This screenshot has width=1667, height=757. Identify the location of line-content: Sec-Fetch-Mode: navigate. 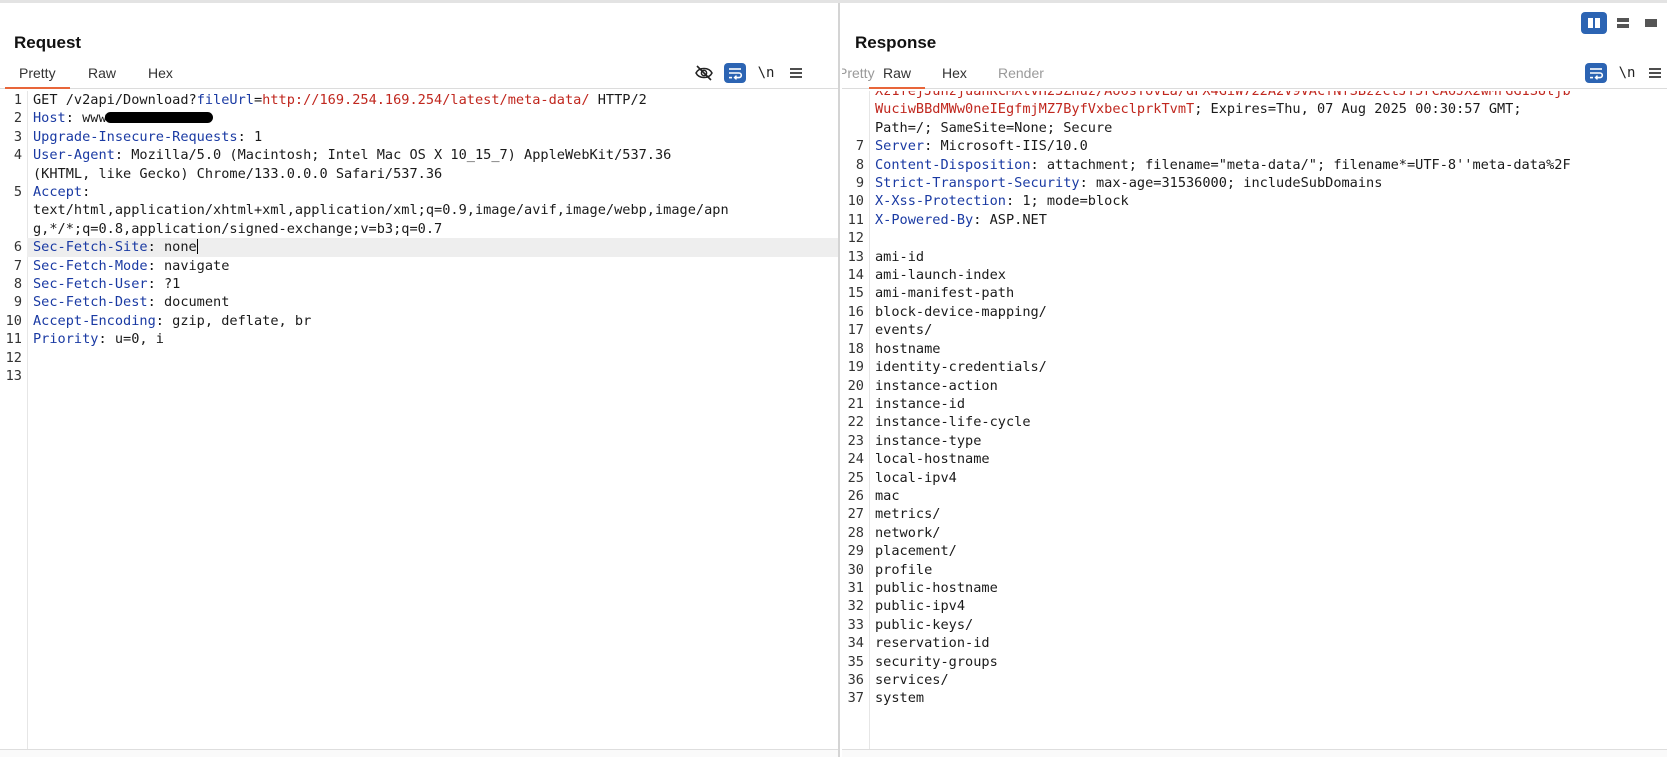
(432, 266).